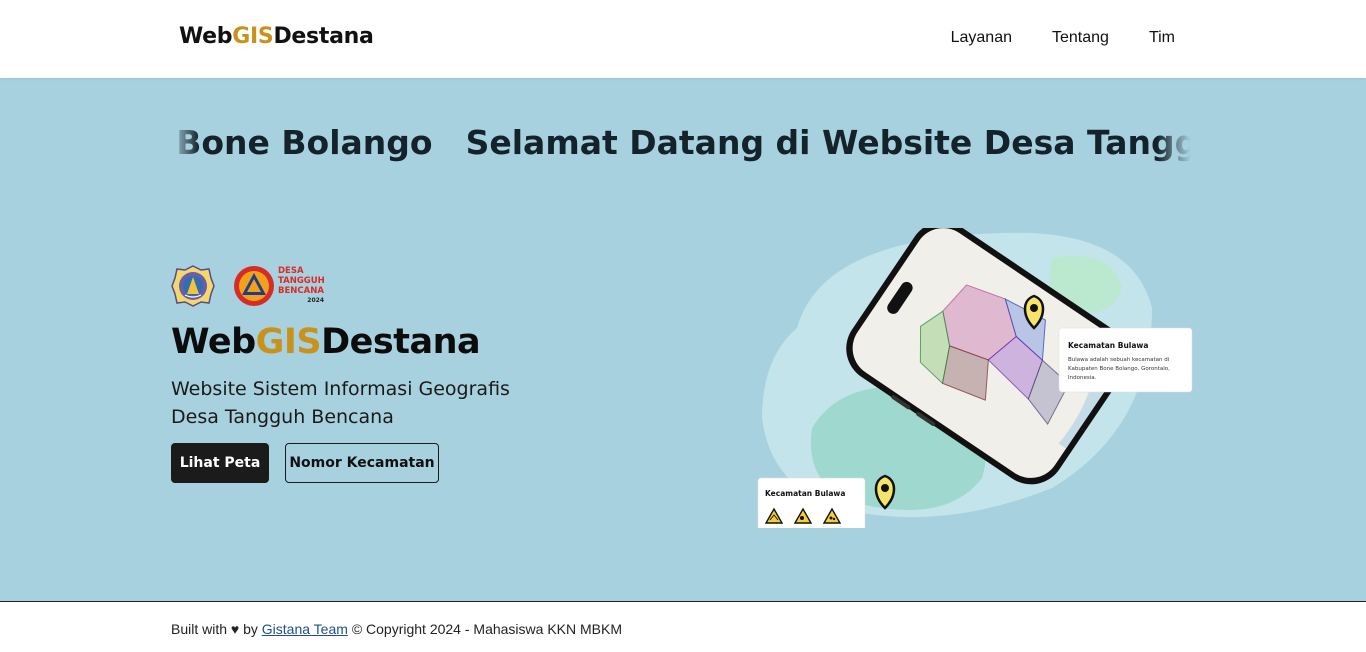 The image size is (1366, 652). I want to click on brand-destana: Destana, so click(323, 36).